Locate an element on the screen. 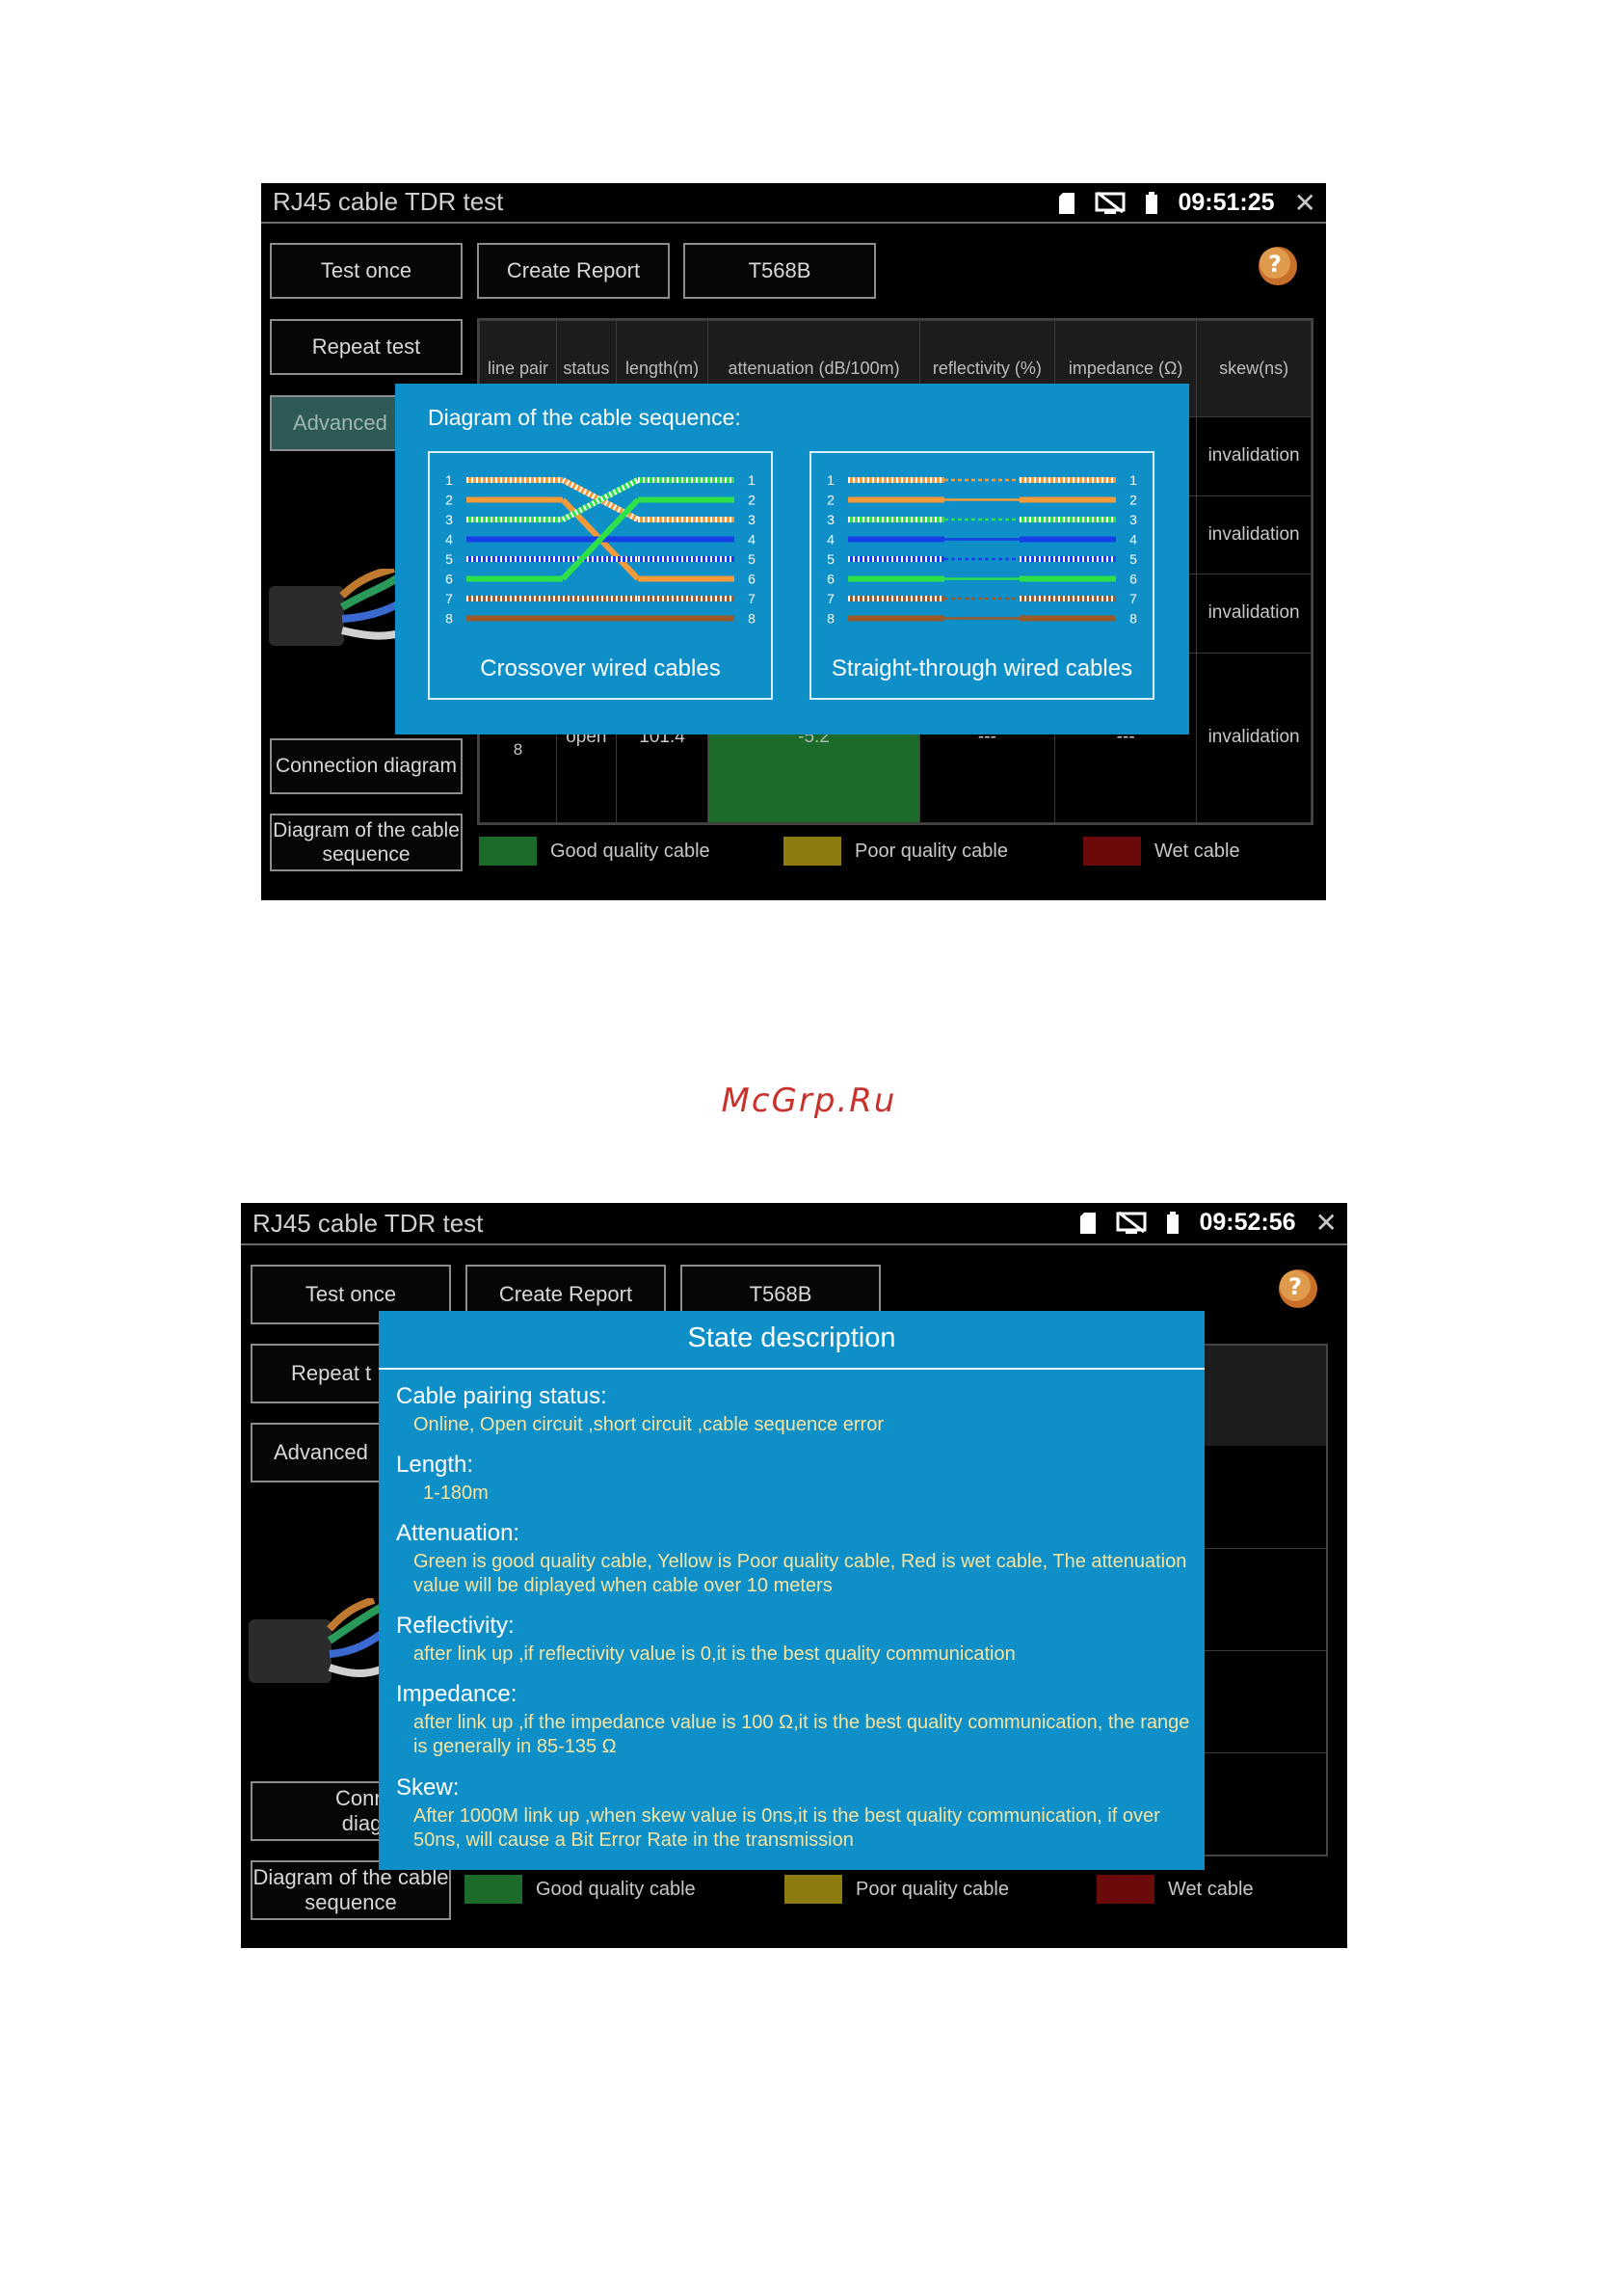 This screenshot has height=2296, width=1618. status-bar: 09:51:25 ✕ is located at coordinates (1187, 203).